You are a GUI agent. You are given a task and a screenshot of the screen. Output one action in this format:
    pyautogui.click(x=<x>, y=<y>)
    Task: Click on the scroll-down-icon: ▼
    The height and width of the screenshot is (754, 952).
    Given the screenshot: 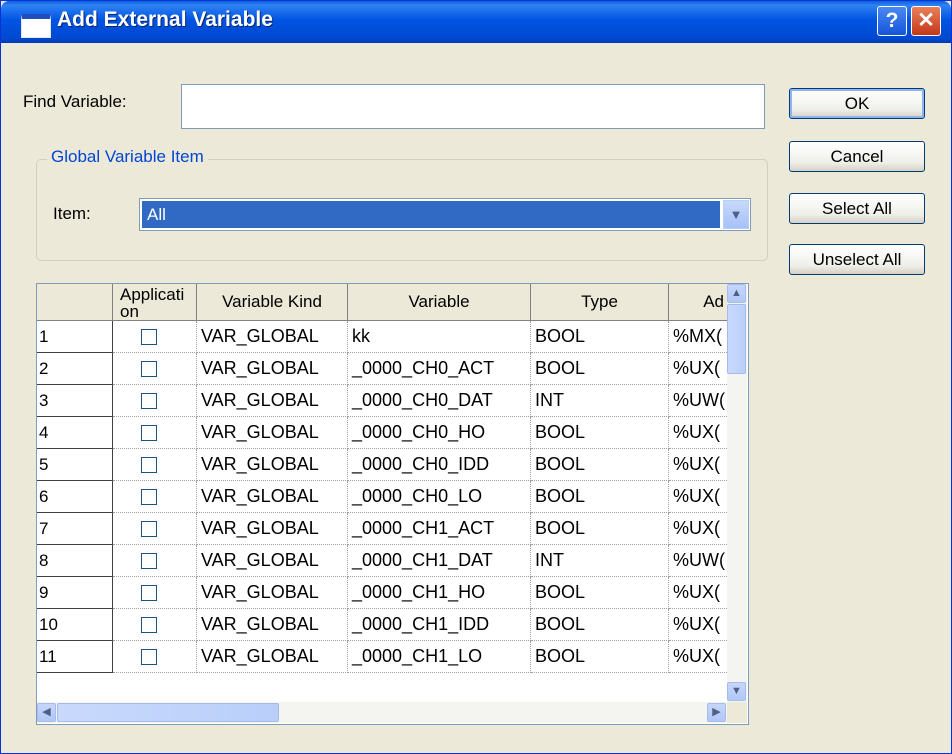 What is the action you would take?
    pyautogui.click(x=736, y=691)
    